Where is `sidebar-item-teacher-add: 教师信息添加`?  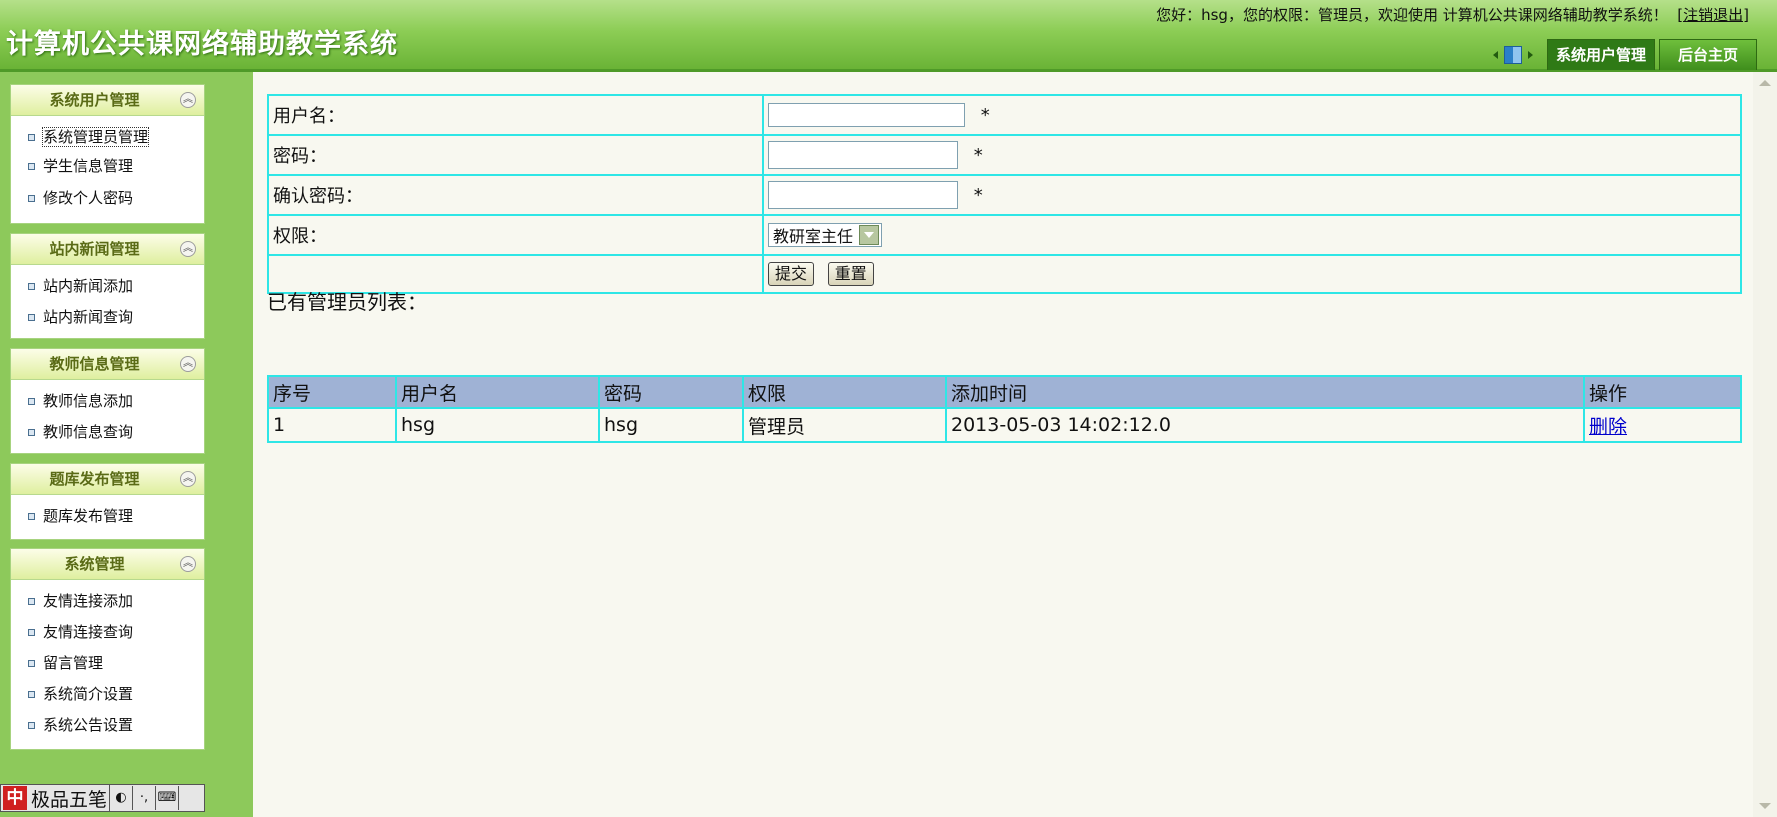 sidebar-item-teacher-add: 教师信息添加 is located at coordinates (107, 401).